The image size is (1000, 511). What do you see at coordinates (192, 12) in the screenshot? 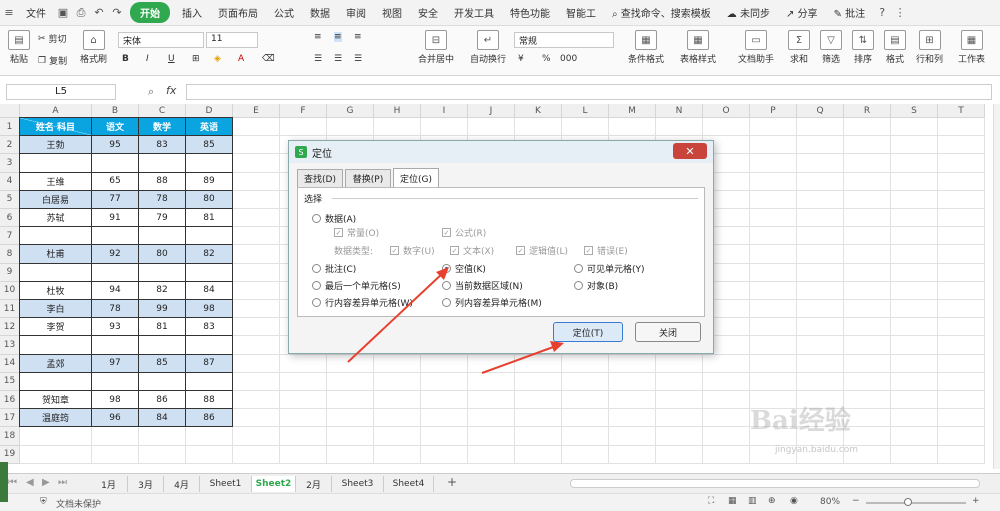
I see `menu-tab-insert: 插入` at bounding box center [192, 12].